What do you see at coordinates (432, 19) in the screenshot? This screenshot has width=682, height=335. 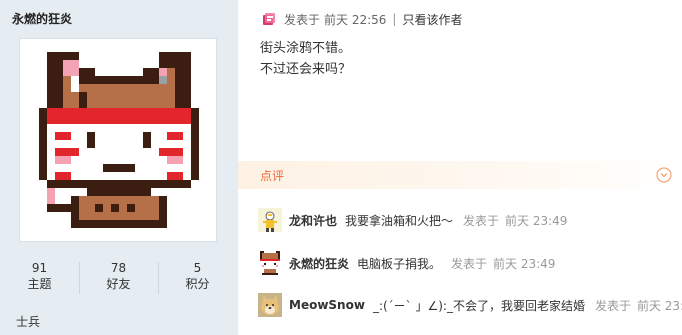 I see `only-author-link: 只看该作者` at bounding box center [432, 19].